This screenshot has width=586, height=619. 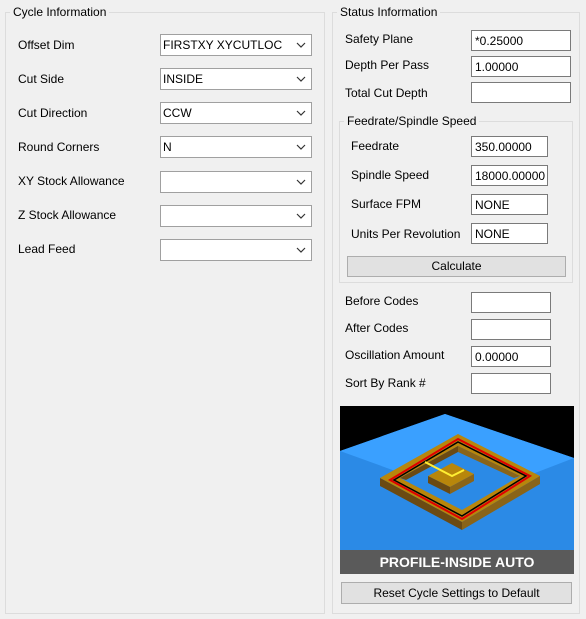 I want to click on depth-per-pass-label: Depth Per Pass, so click(x=387, y=65).